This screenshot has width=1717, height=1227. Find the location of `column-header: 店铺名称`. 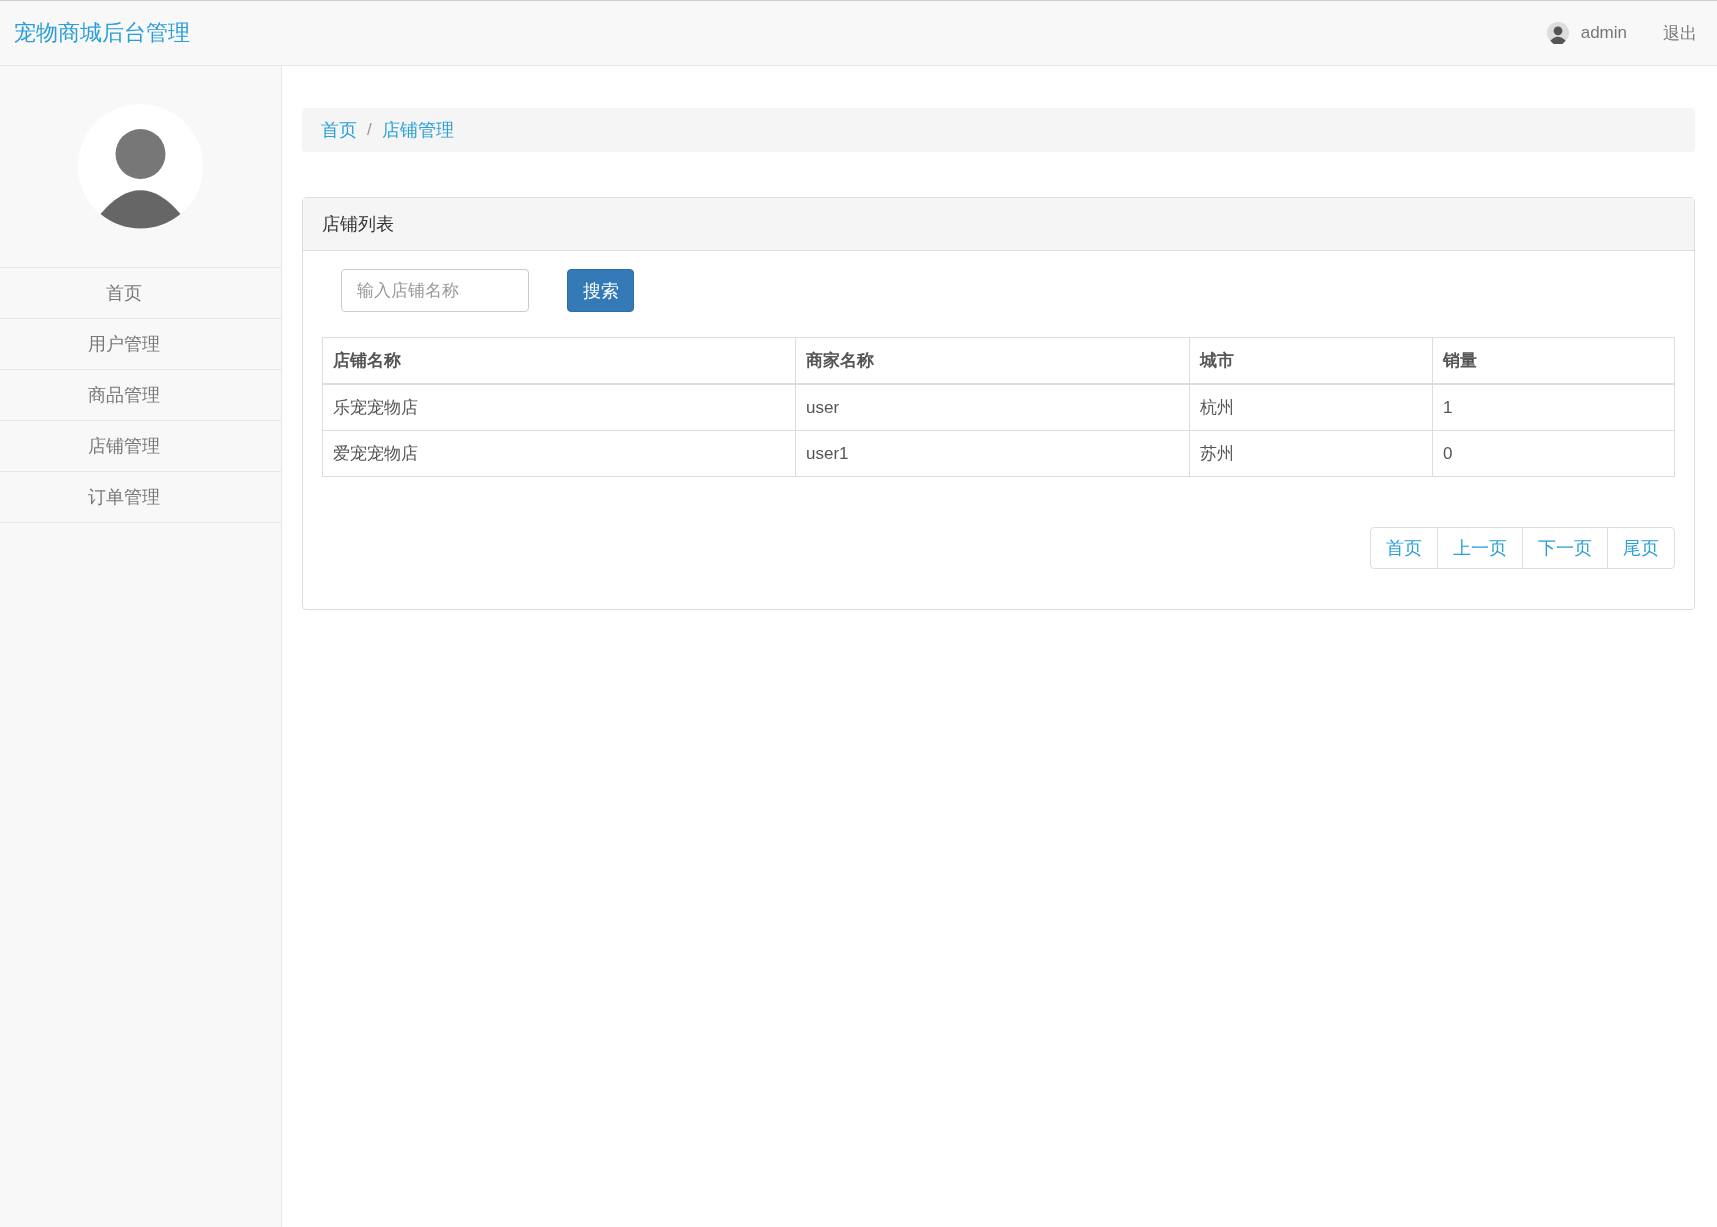

column-header: 店铺名称 is located at coordinates (559, 360).